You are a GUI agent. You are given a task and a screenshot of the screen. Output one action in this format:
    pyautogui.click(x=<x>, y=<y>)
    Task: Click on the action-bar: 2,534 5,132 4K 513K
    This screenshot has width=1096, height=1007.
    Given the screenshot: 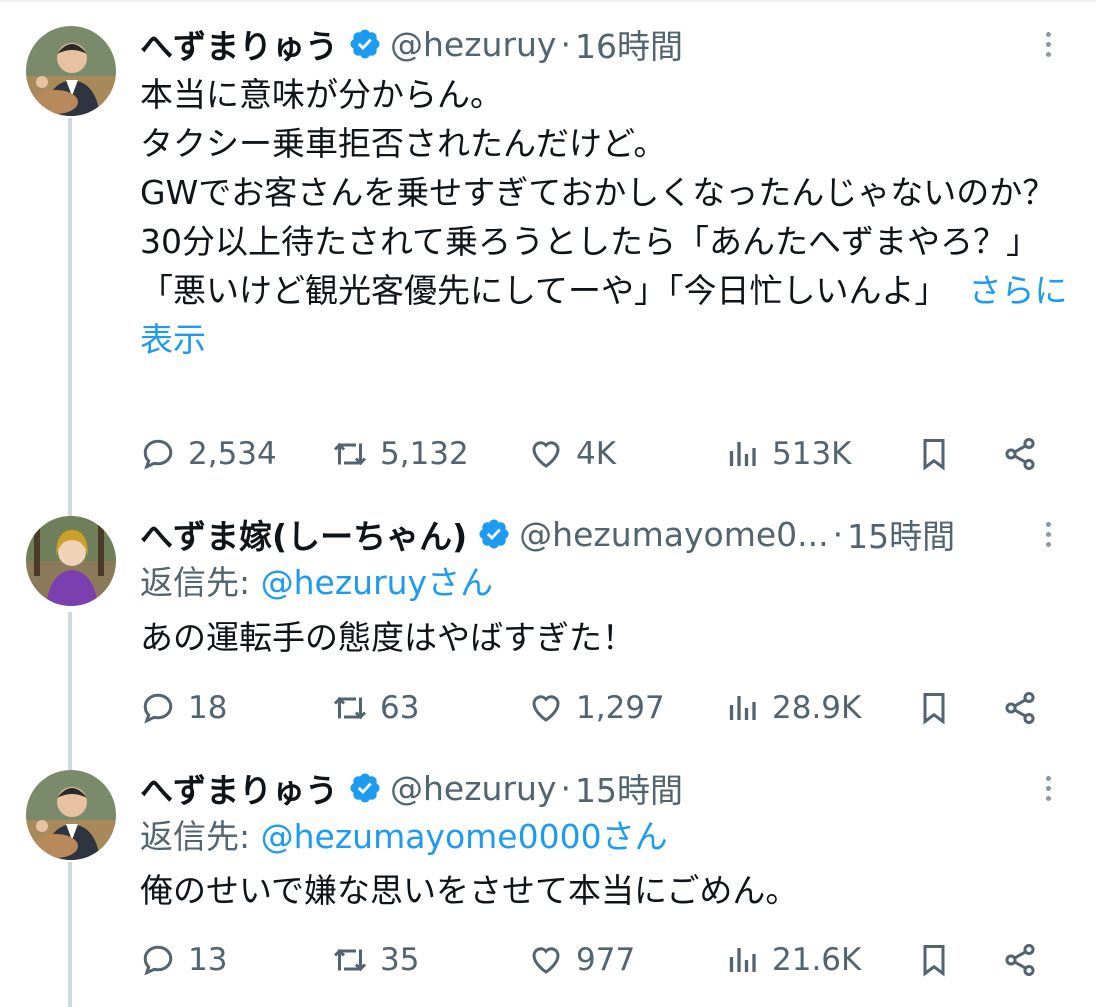 What is the action you would take?
    pyautogui.click(x=600, y=454)
    